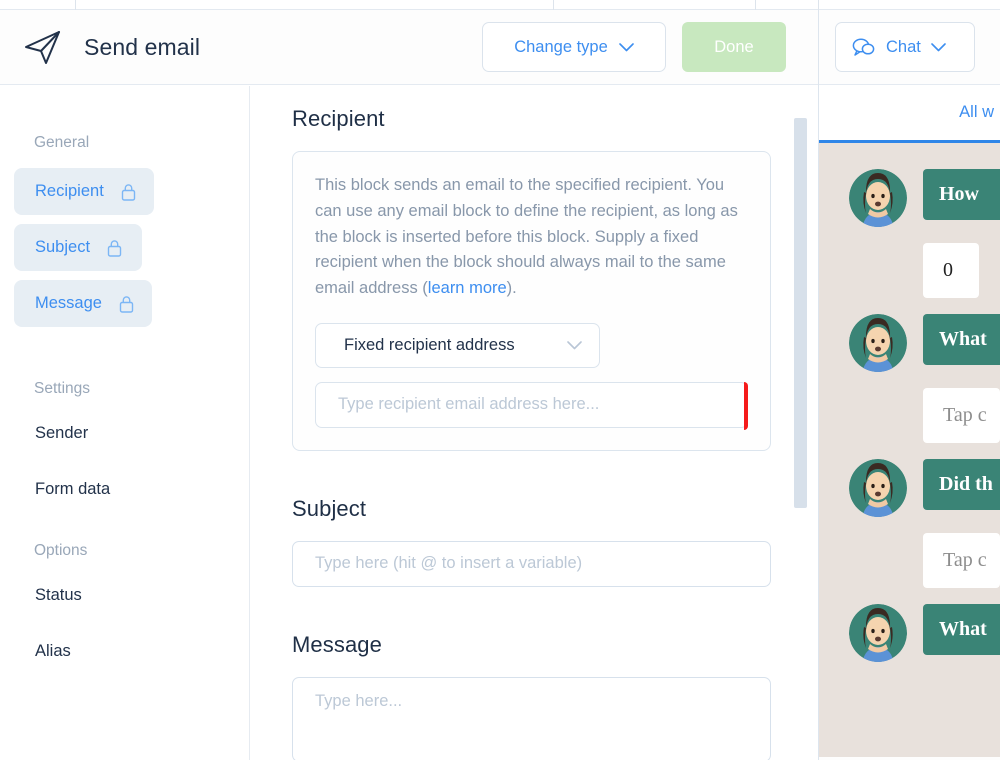 The height and width of the screenshot is (760, 1000). Describe the element at coordinates (63, 247) in the screenshot. I see `sidebar-item-label: Subject` at that location.